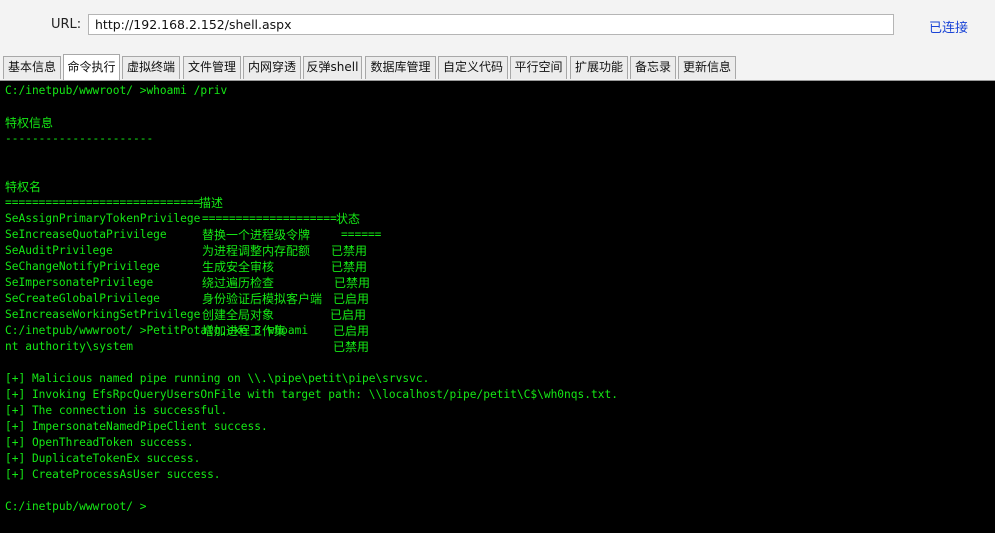 Image resolution: width=995 pixels, height=533 pixels. I want to click on tab-database-manager: 数据库管理, so click(400, 67).